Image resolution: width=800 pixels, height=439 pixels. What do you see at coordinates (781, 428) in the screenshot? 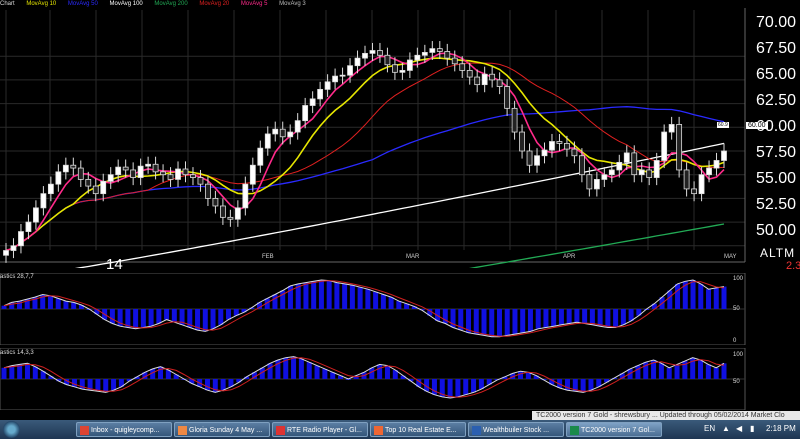
I see `clock: 2:18 PM` at bounding box center [781, 428].